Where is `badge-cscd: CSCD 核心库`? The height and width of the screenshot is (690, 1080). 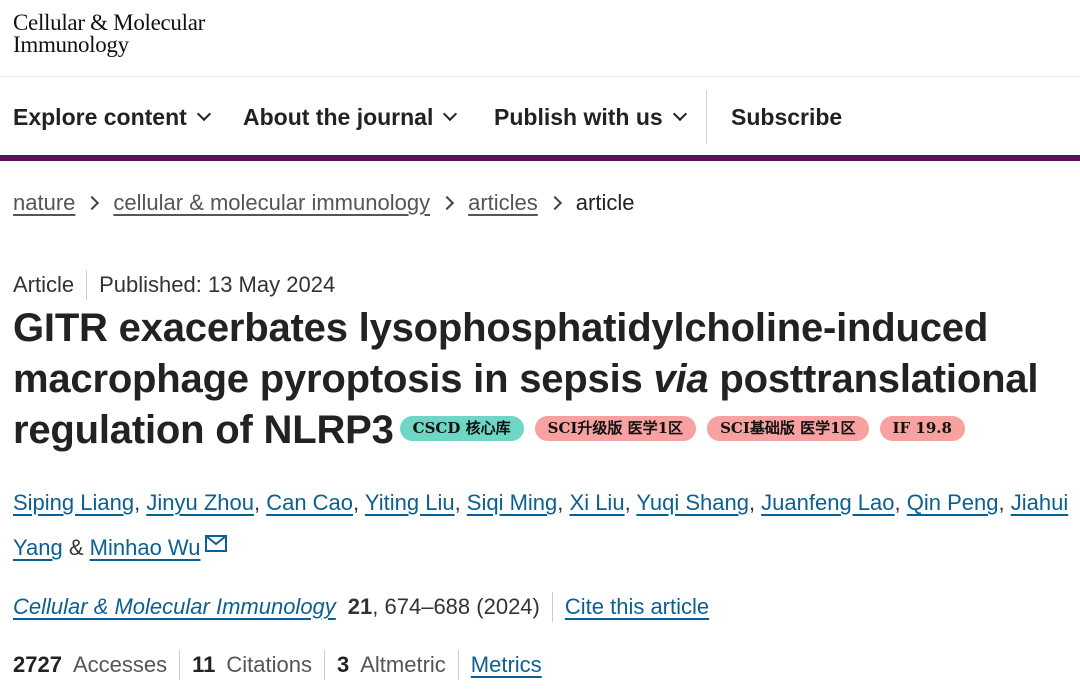
badge-cscd: CSCD 核心库 is located at coordinates (461, 428).